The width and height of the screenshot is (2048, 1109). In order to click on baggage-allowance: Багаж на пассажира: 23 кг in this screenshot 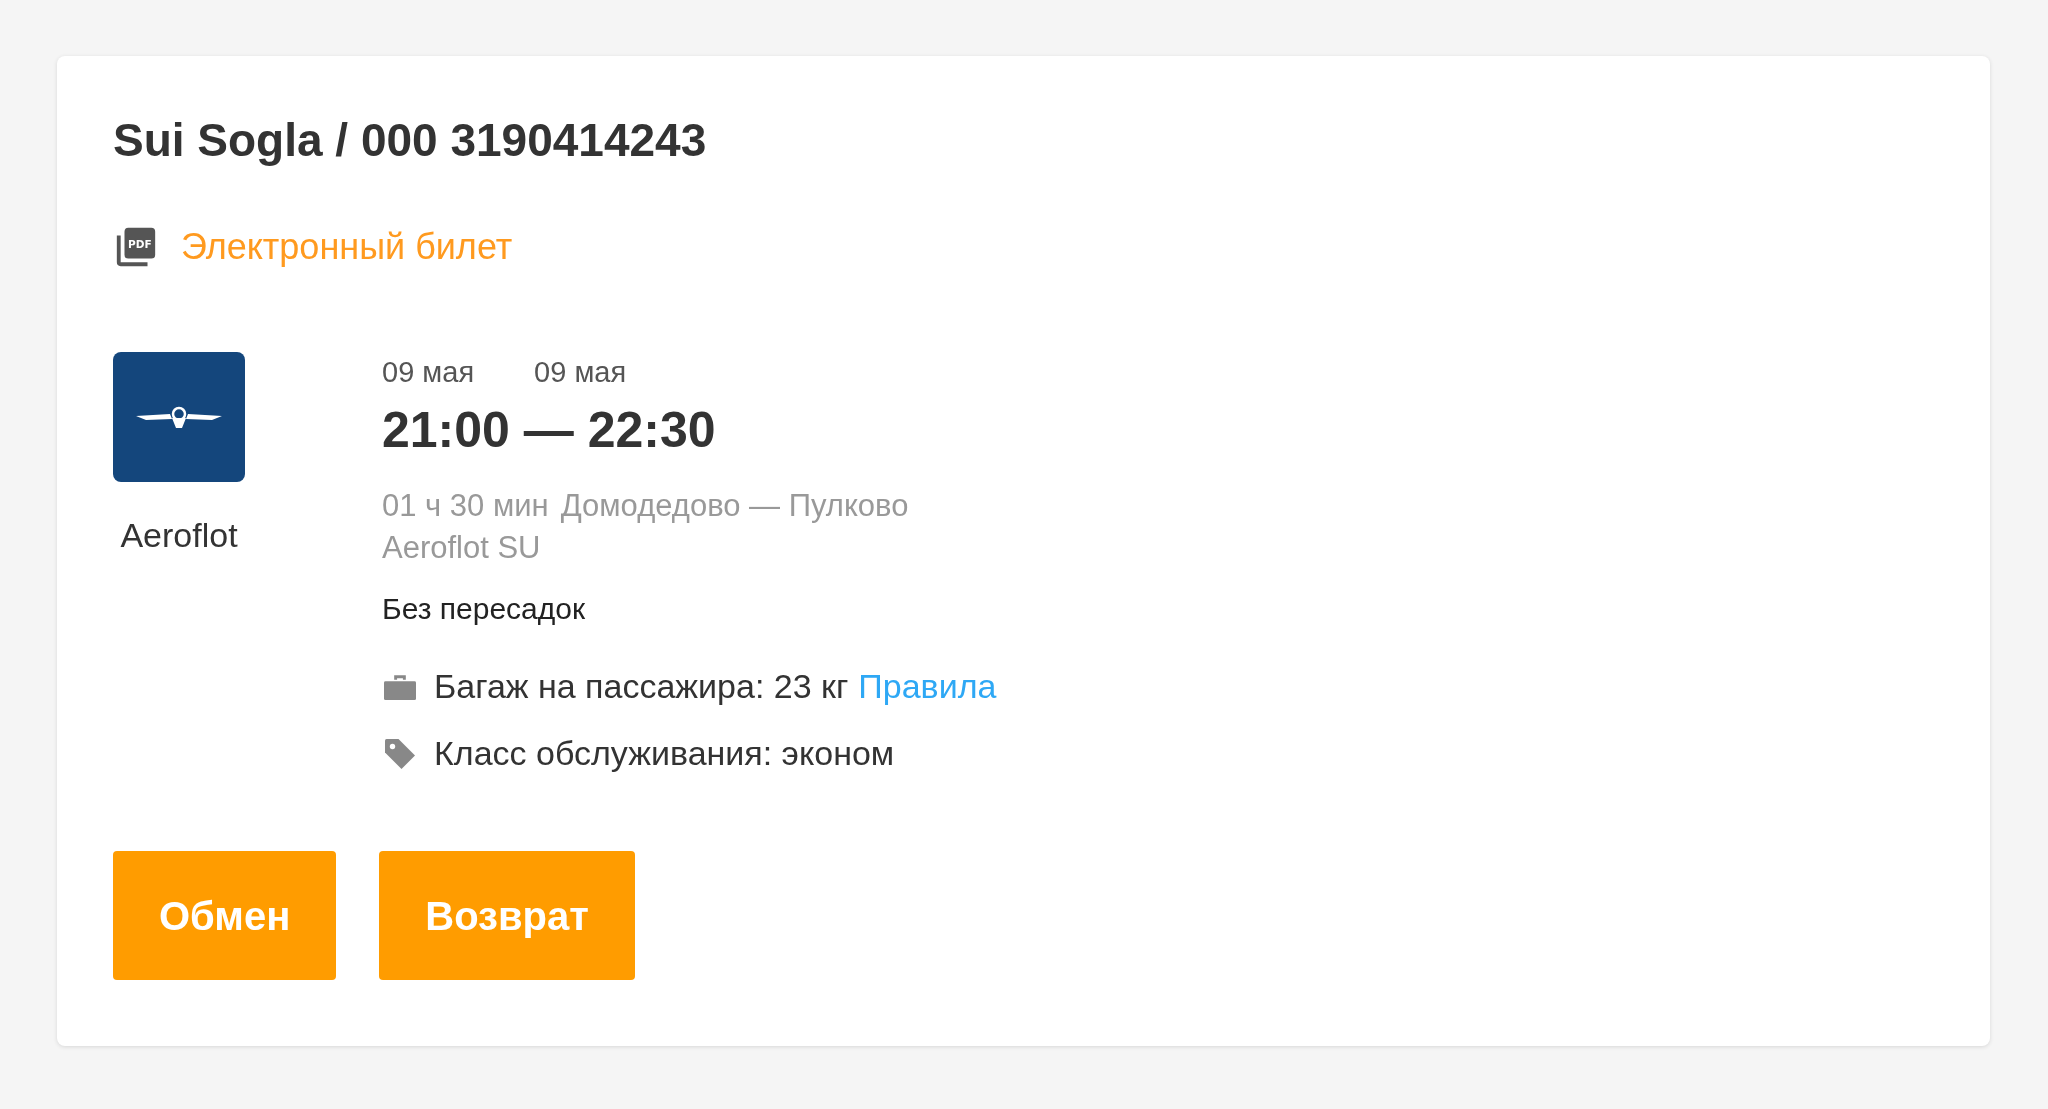, I will do `click(641, 686)`.